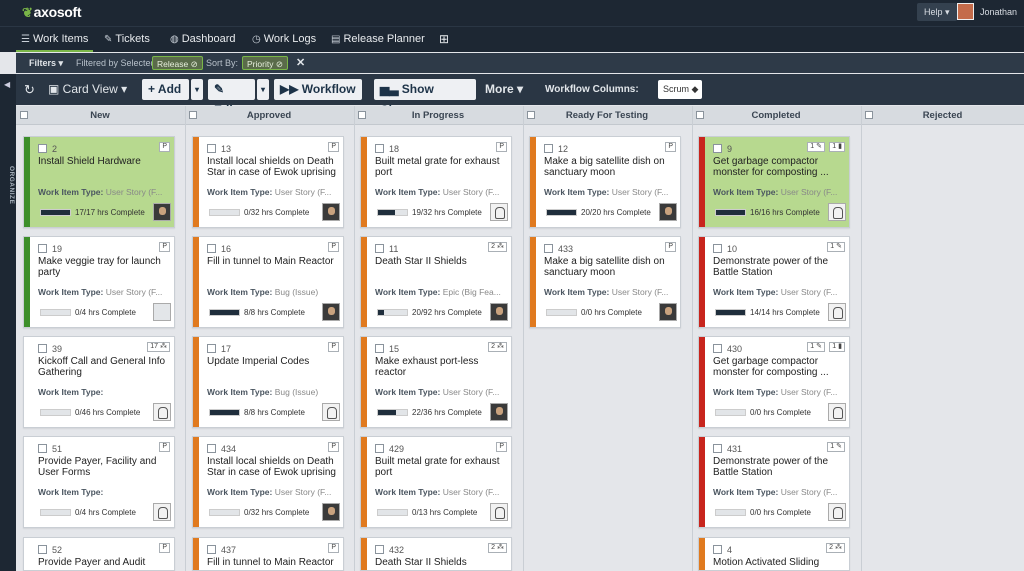 Image resolution: width=1024 pixels, height=571 pixels. Describe the element at coordinates (837, 347) in the screenshot. I see `comment-count-badge: 1 ▮` at that location.